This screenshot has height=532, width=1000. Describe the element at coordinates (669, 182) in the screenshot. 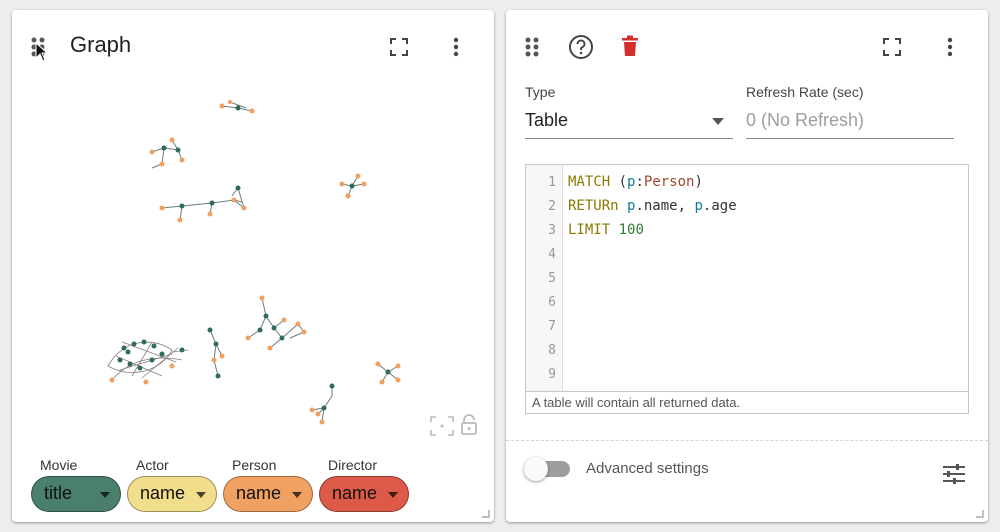

I see `code-token-label: Person` at that location.